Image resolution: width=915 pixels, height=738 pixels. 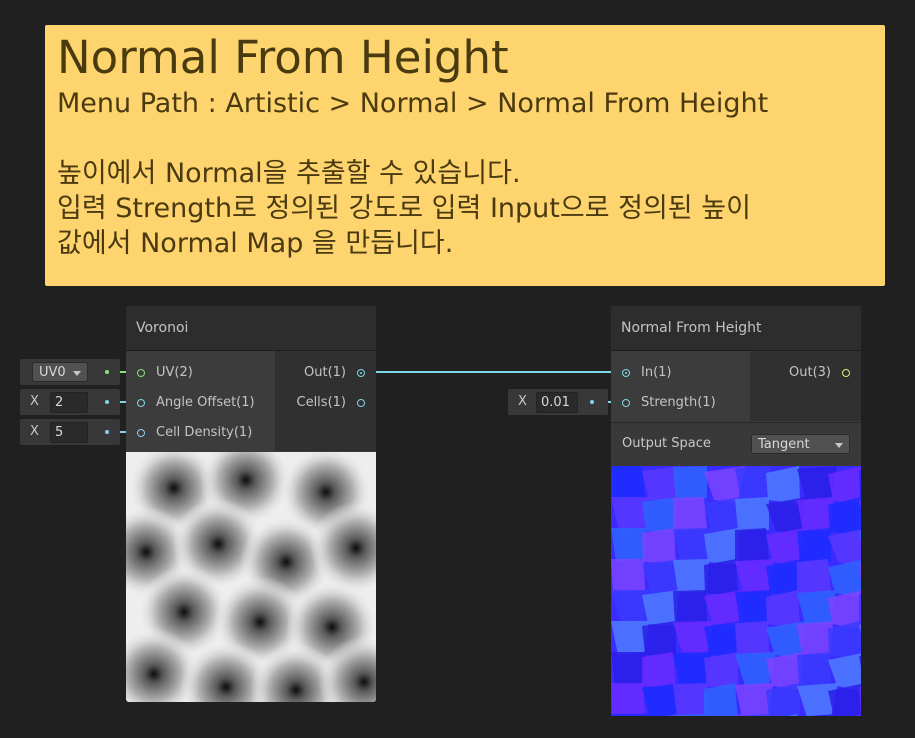 I want to click on port-strength: Strength(1), so click(x=680, y=403).